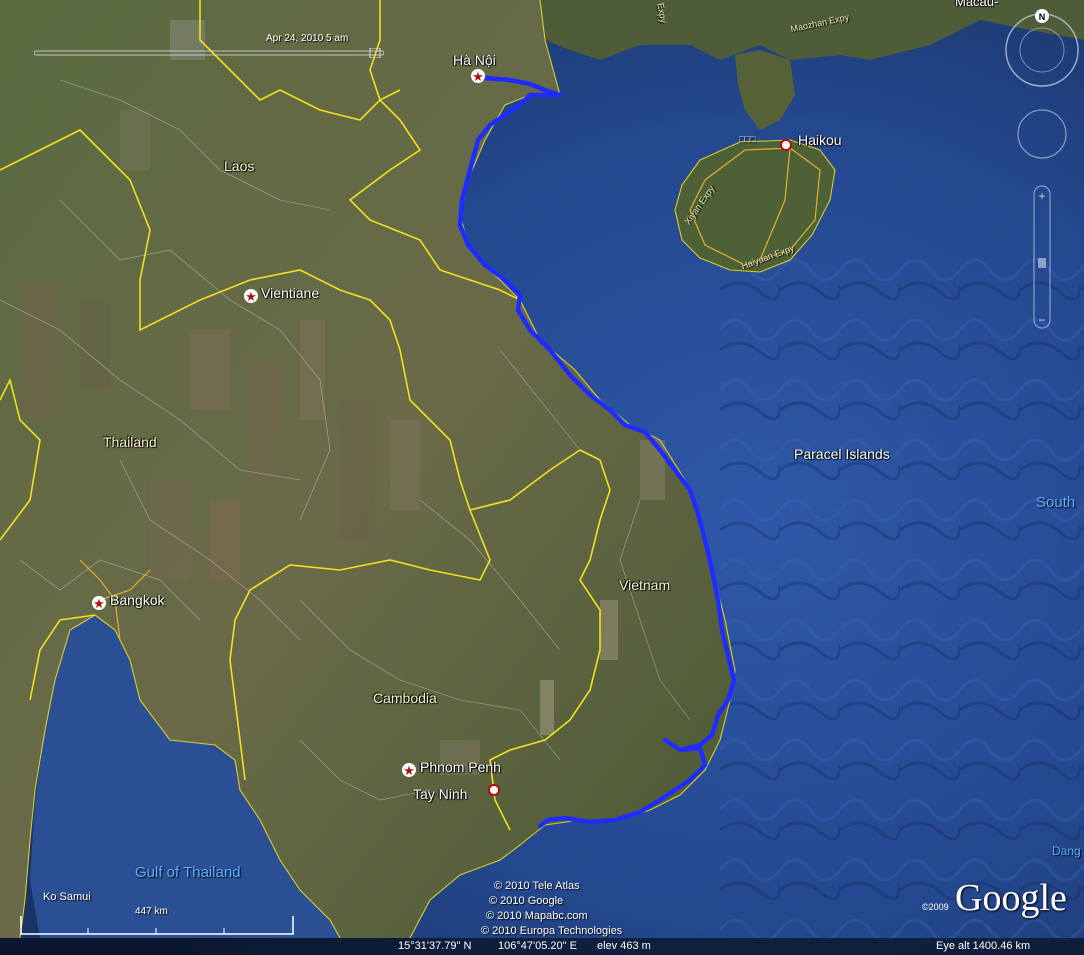  What do you see at coordinates (935, 907) in the screenshot?
I see `logo-year: ©2009` at bounding box center [935, 907].